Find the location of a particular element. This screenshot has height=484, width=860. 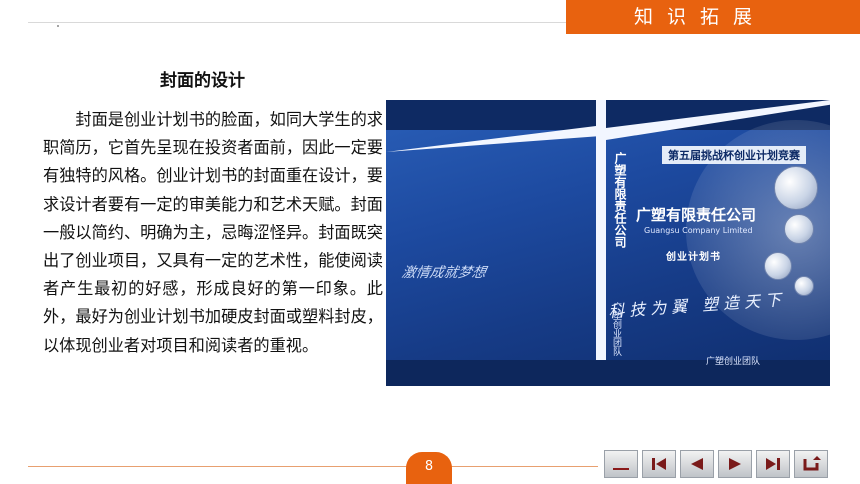

section-title: 封面的设计 is located at coordinates (202, 81).